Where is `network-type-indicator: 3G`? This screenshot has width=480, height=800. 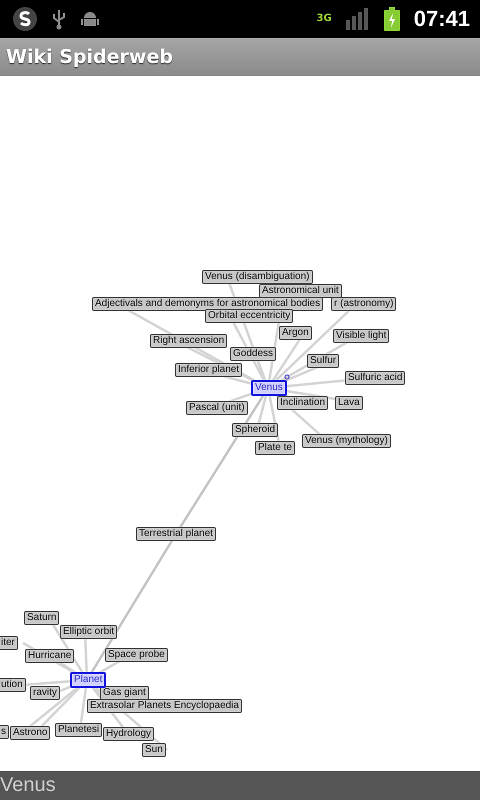 network-type-indicator: 3G is located at coordinates (324, 19).